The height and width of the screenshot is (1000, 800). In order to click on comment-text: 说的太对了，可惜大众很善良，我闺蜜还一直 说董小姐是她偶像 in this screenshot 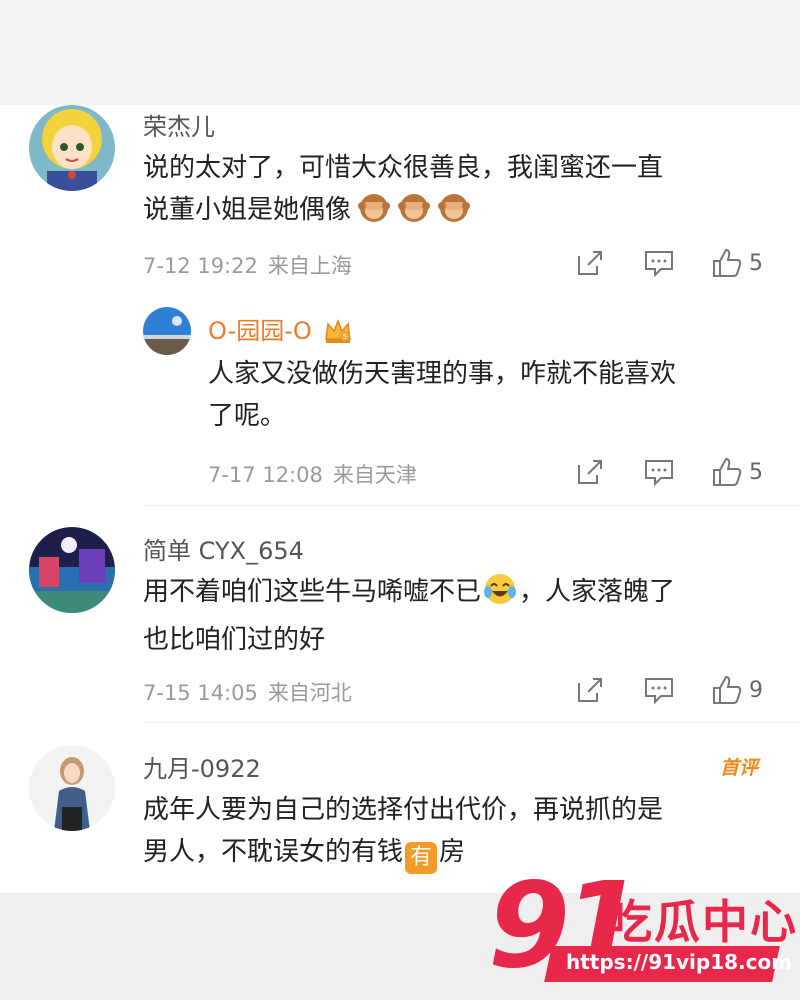, I will do `click(448, 192)`.